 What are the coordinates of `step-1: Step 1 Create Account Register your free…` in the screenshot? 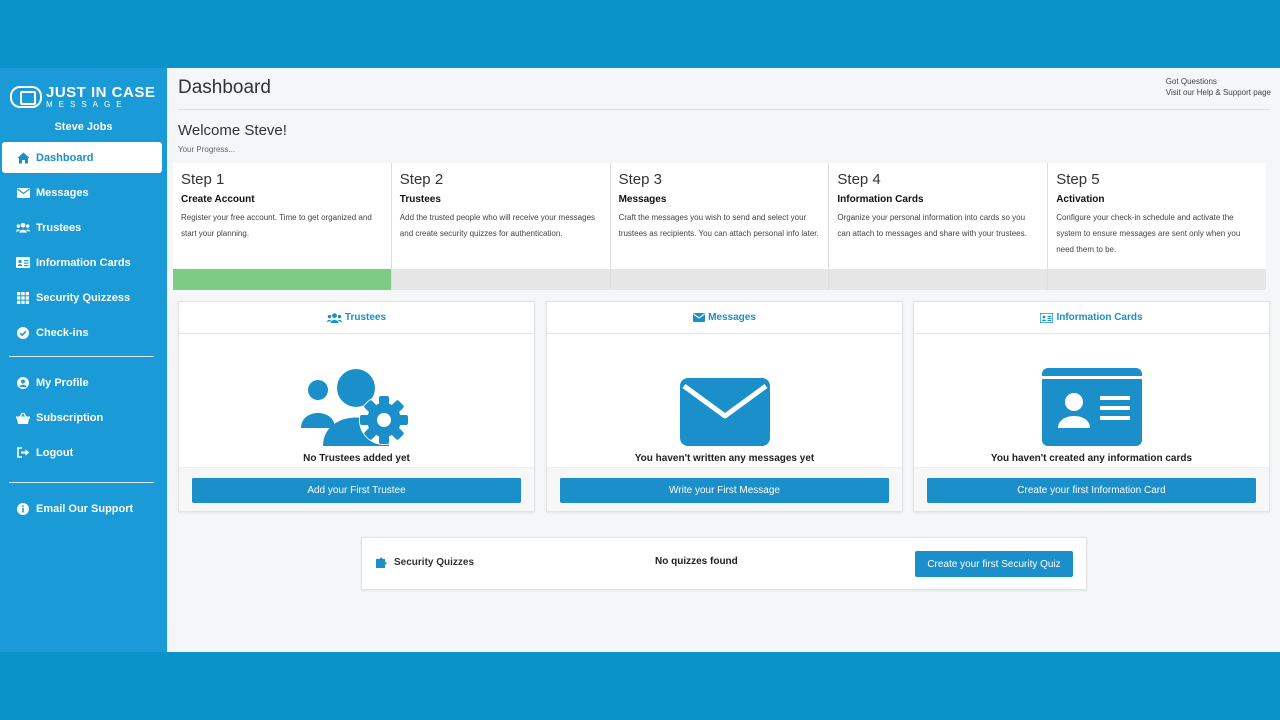 It's located at (282, 226).